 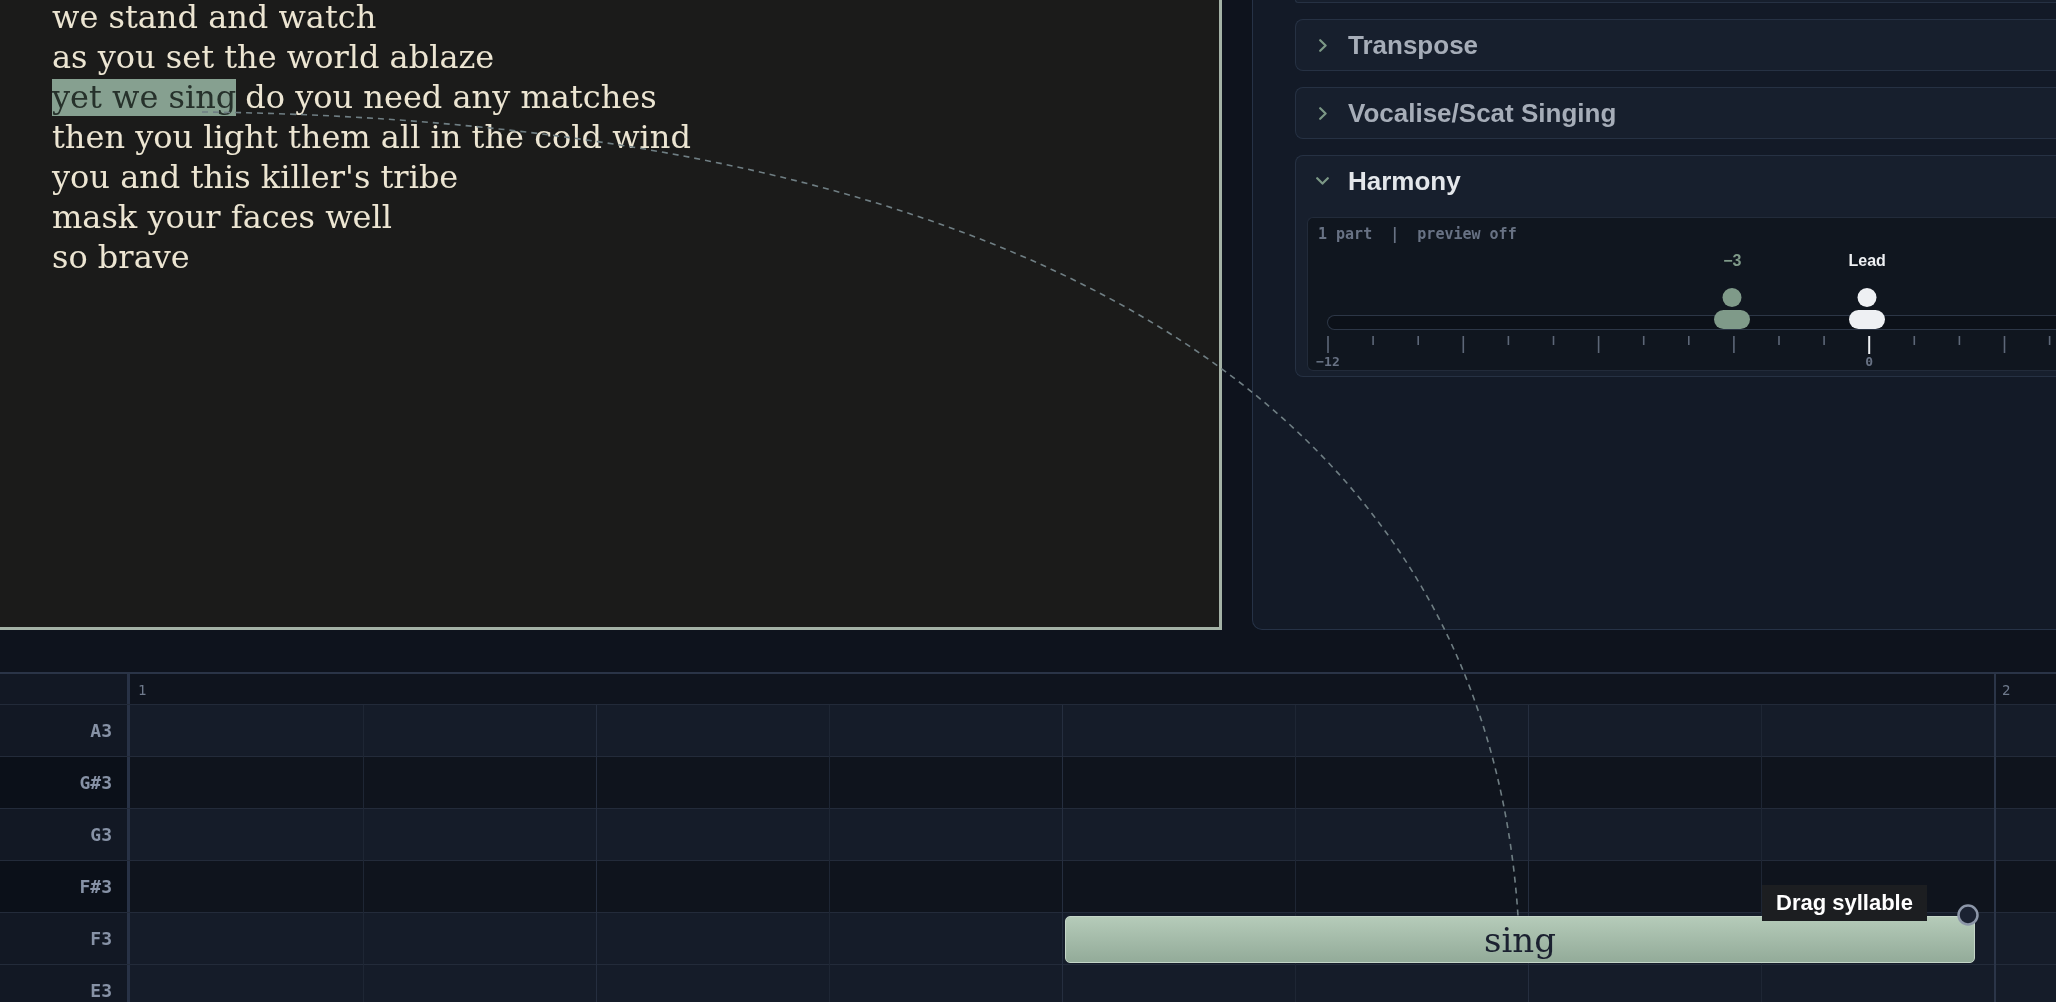 What do you see at coordinates (1328, 362) in the screenshot?
I see `scale-label: −12` at bounding box center [1328, 362].